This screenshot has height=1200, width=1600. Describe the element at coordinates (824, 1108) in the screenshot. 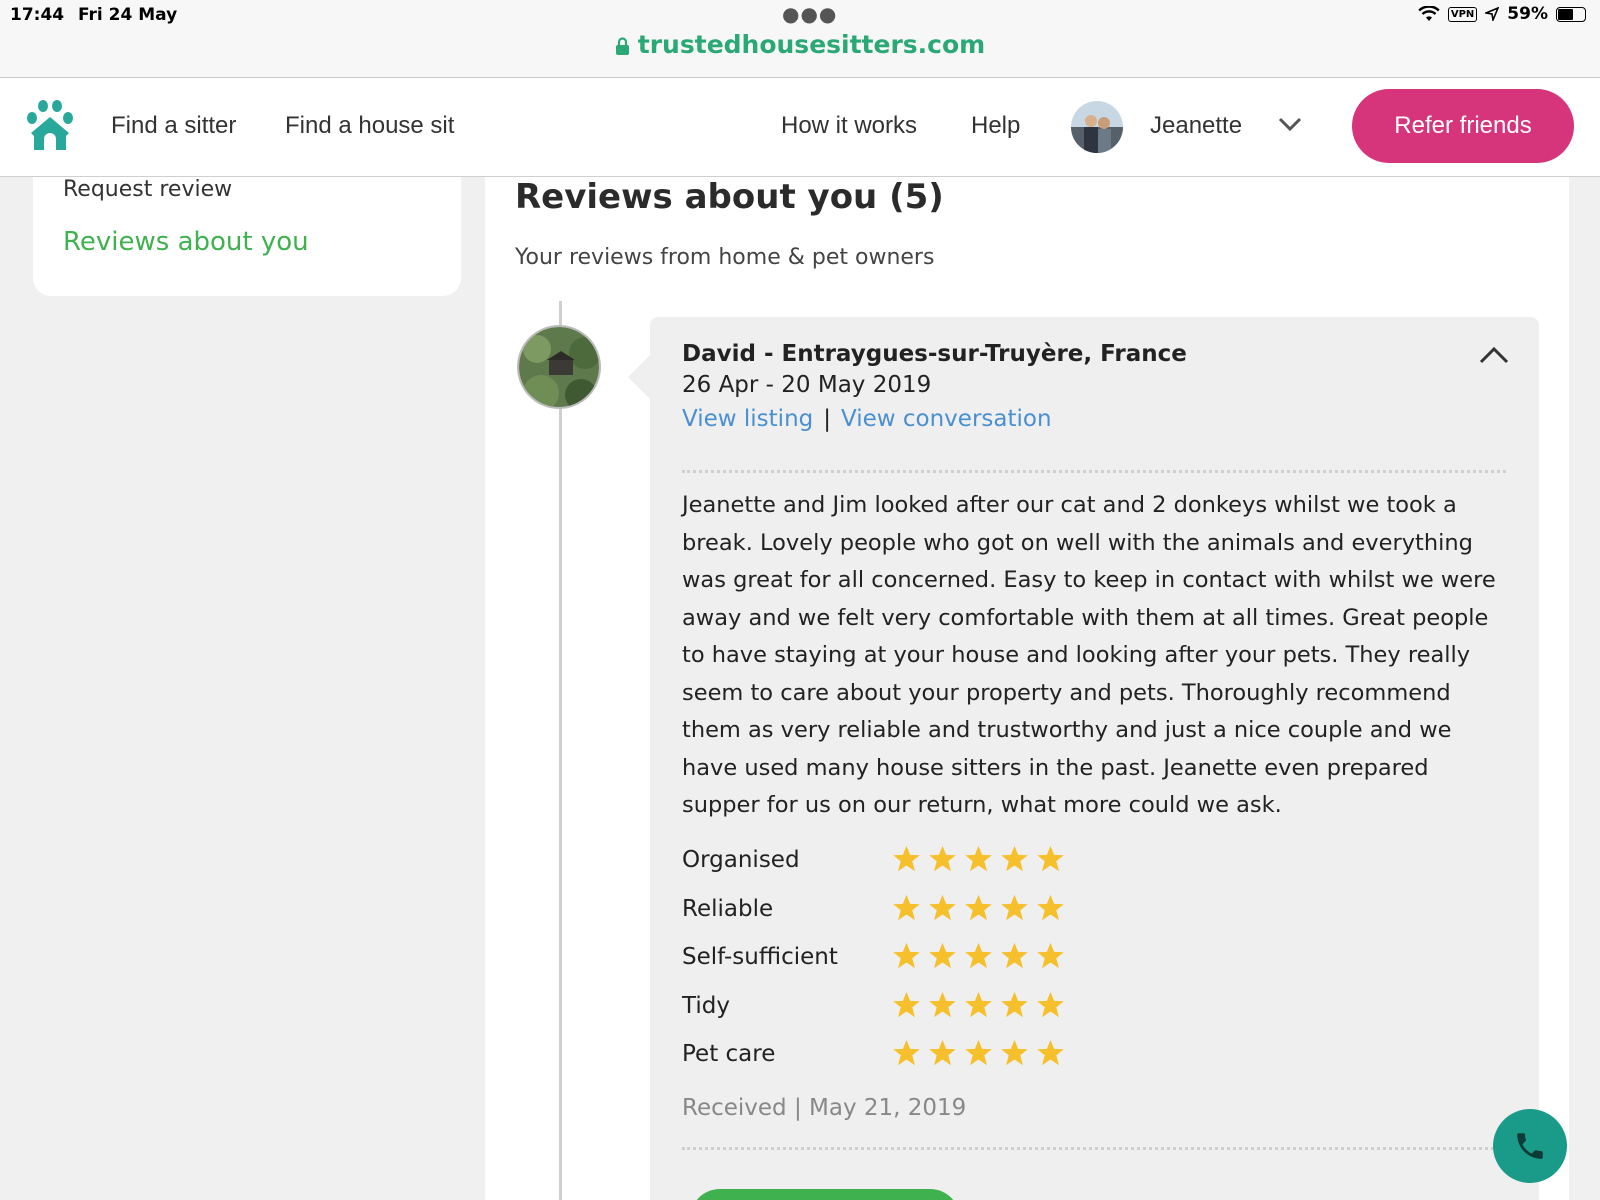

I see `received-date: Received | May 21, 2019` at that location.